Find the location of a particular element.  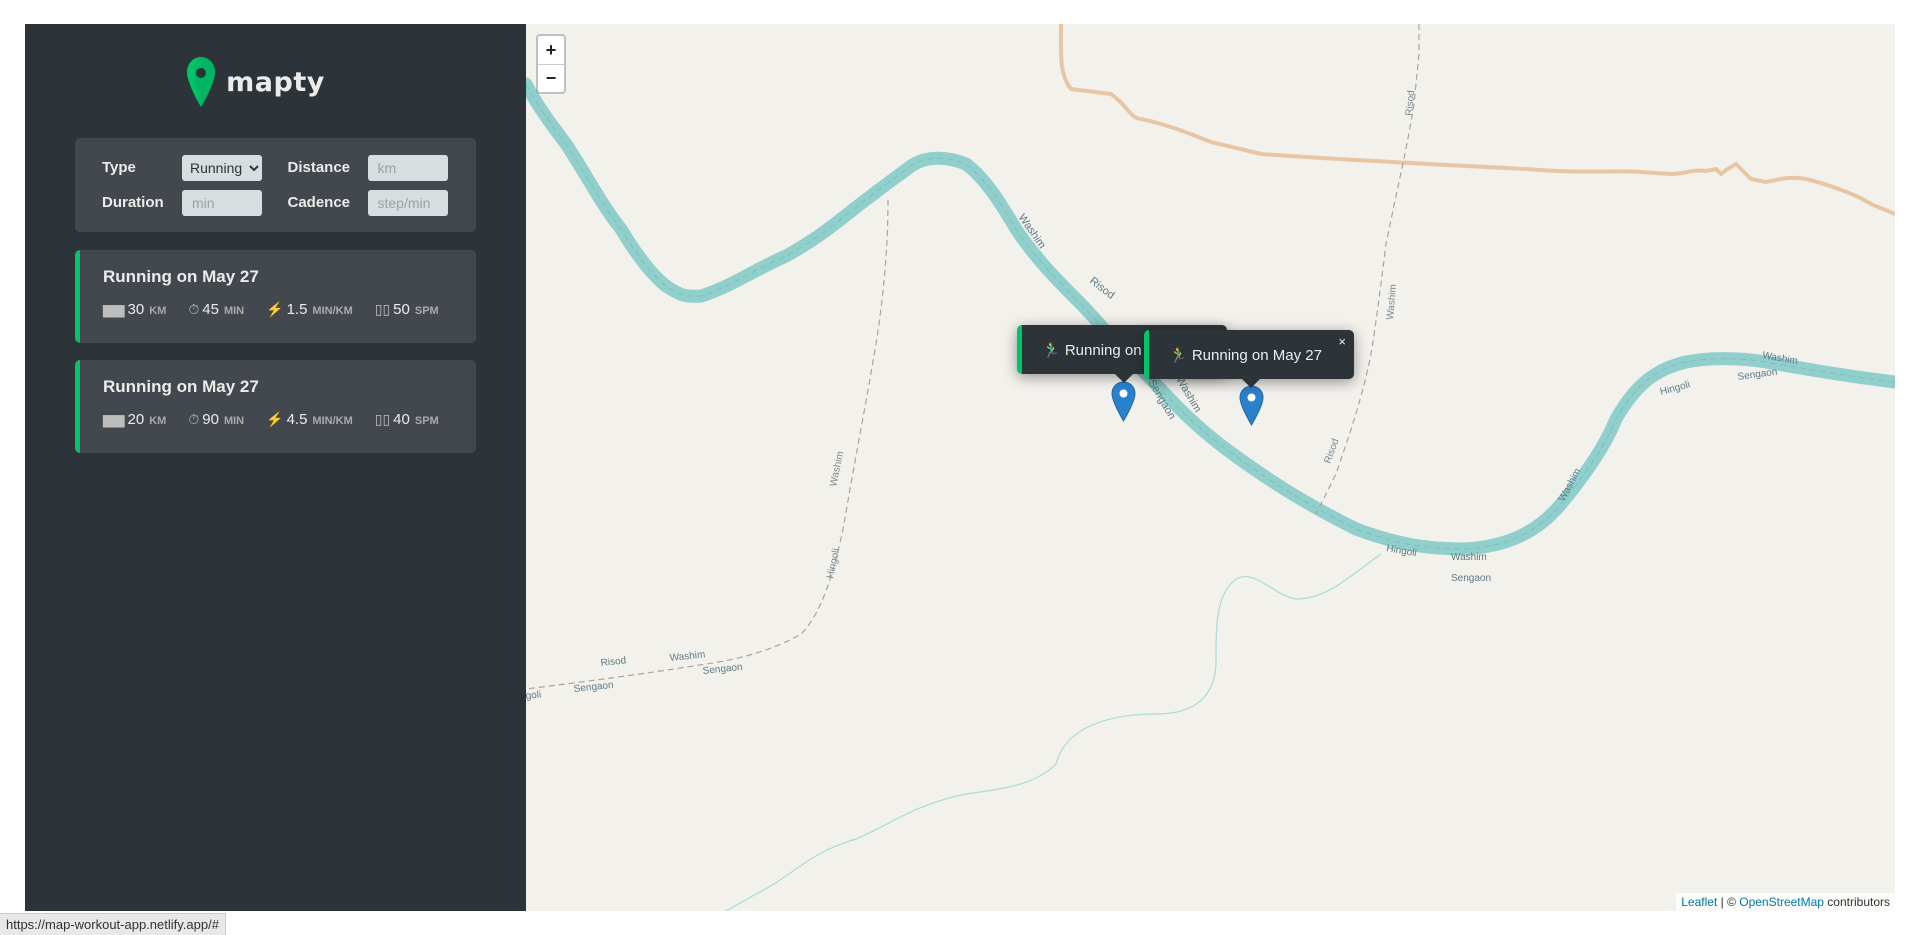

form-row-cadence: Cadence is located at coordinates (369, 202).